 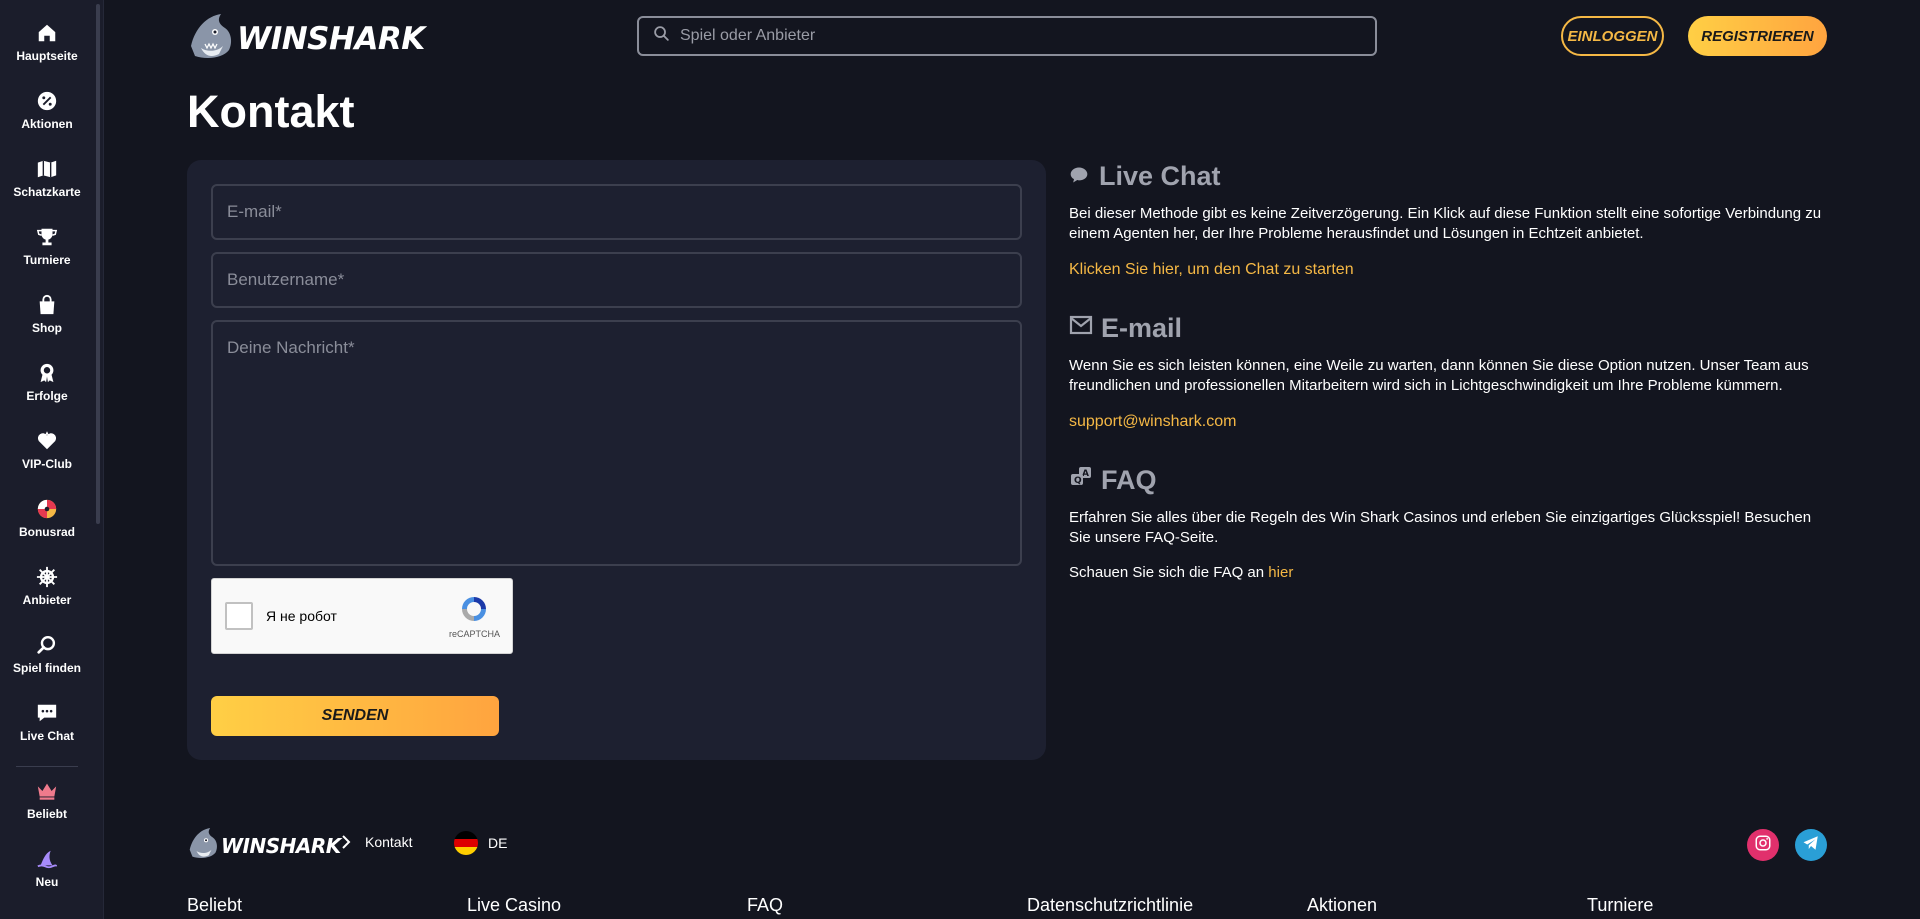 What do you see at coordinates (301, 616) in the screenshot?
I see `recaptcha-label: Я не робот` at bounding box center [301, 616].